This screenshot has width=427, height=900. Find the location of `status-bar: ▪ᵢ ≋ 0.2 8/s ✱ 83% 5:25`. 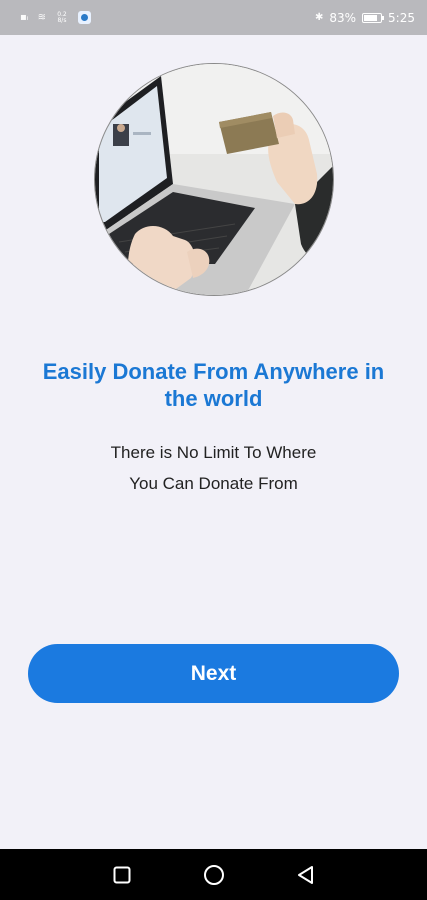

status-bar: ▪ᵢ ≋ 0.2 8/s ✱ 83% 5:25 is located at coordinates (213, 17).